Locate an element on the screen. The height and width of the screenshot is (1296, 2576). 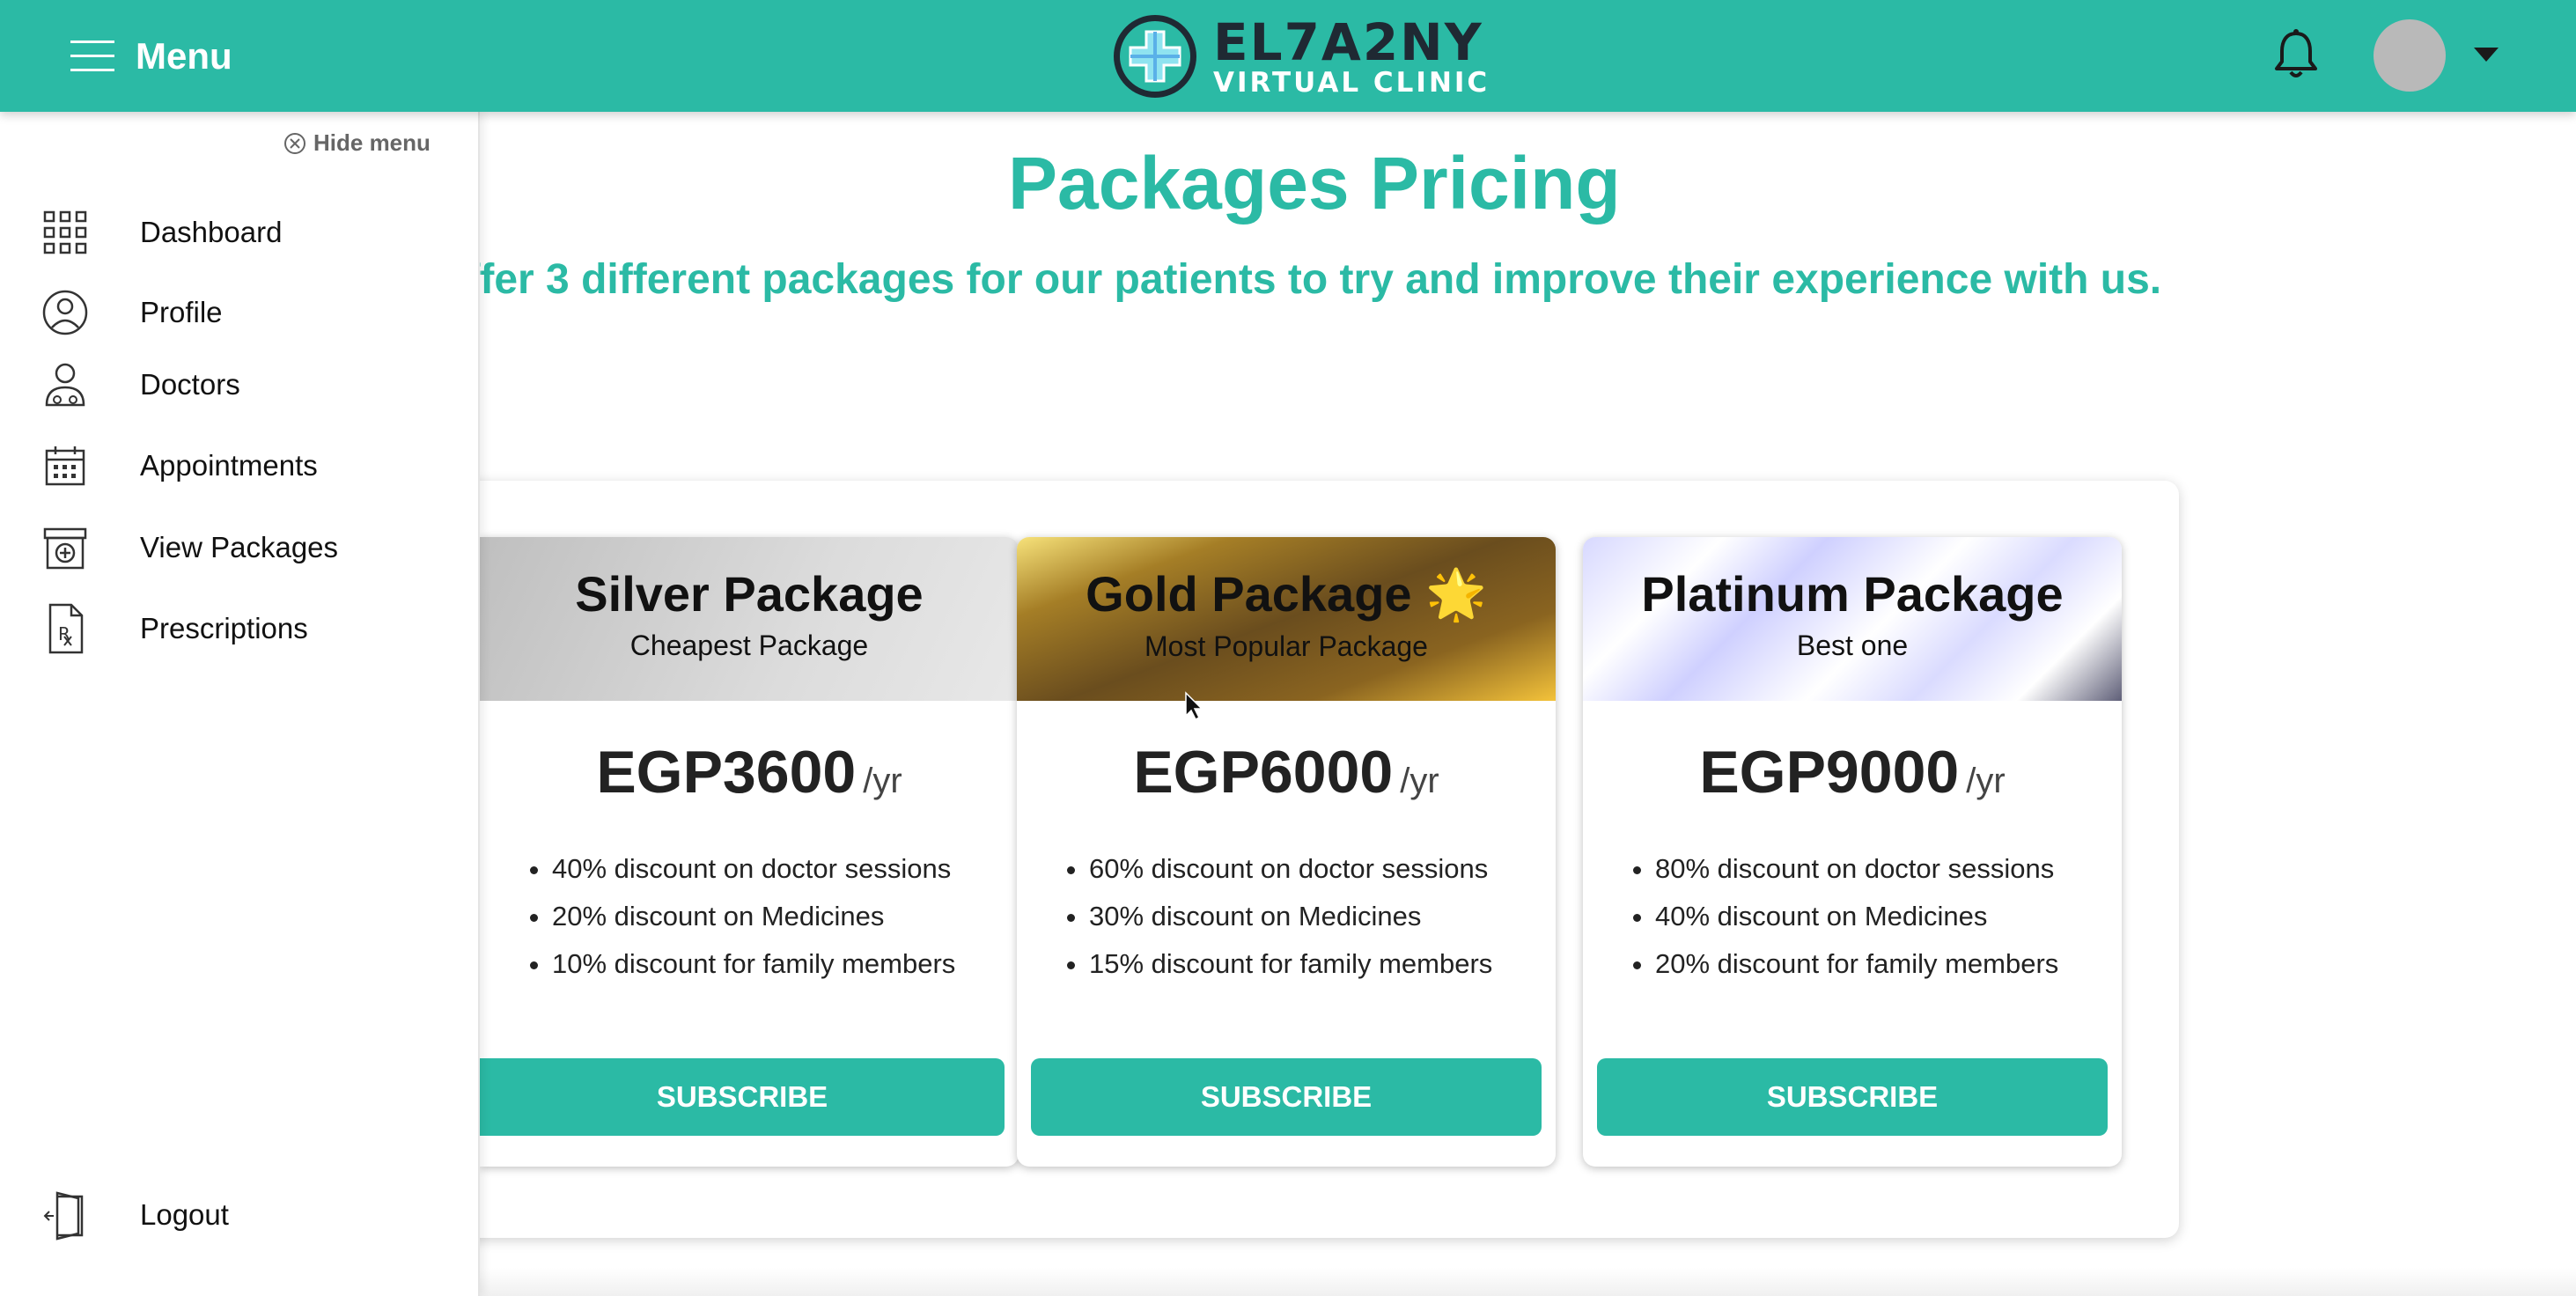
package-price: EGP6000/yr is located at coordinates (1287, 772).